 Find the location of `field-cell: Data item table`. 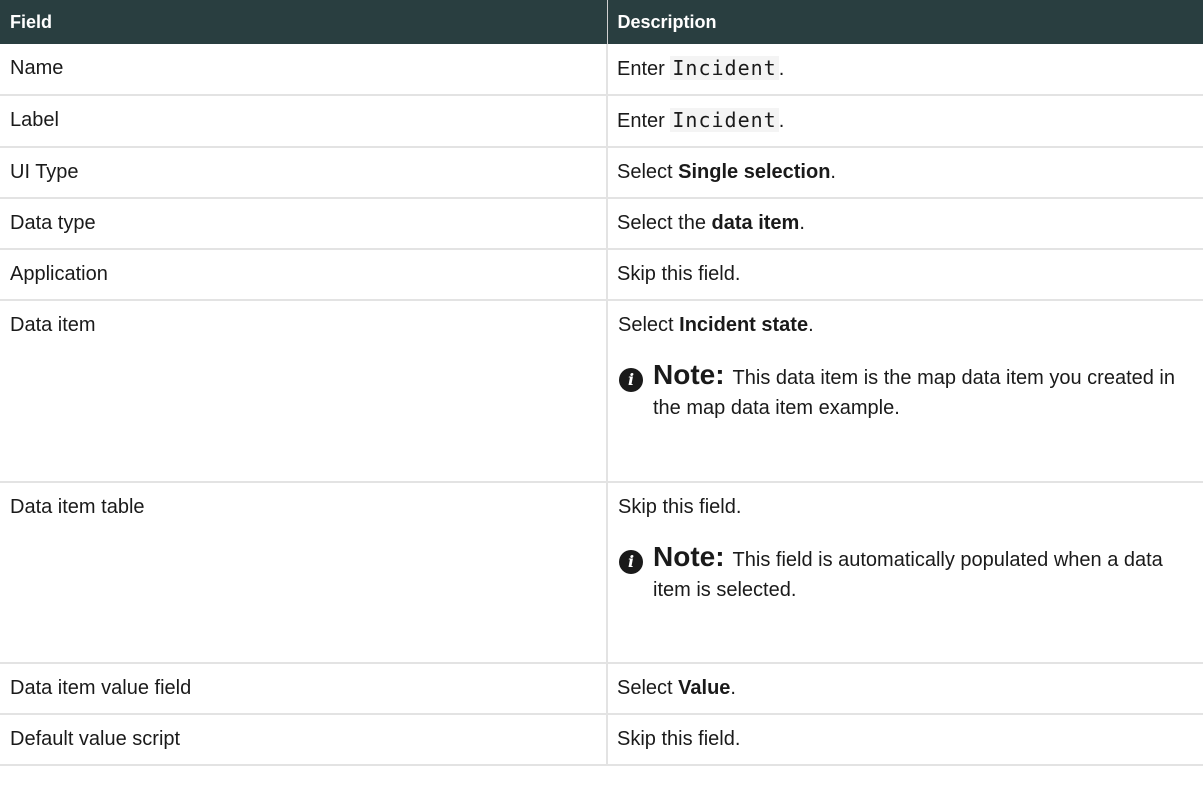

field-cell: Data item table is located at coordinates (304, 573).